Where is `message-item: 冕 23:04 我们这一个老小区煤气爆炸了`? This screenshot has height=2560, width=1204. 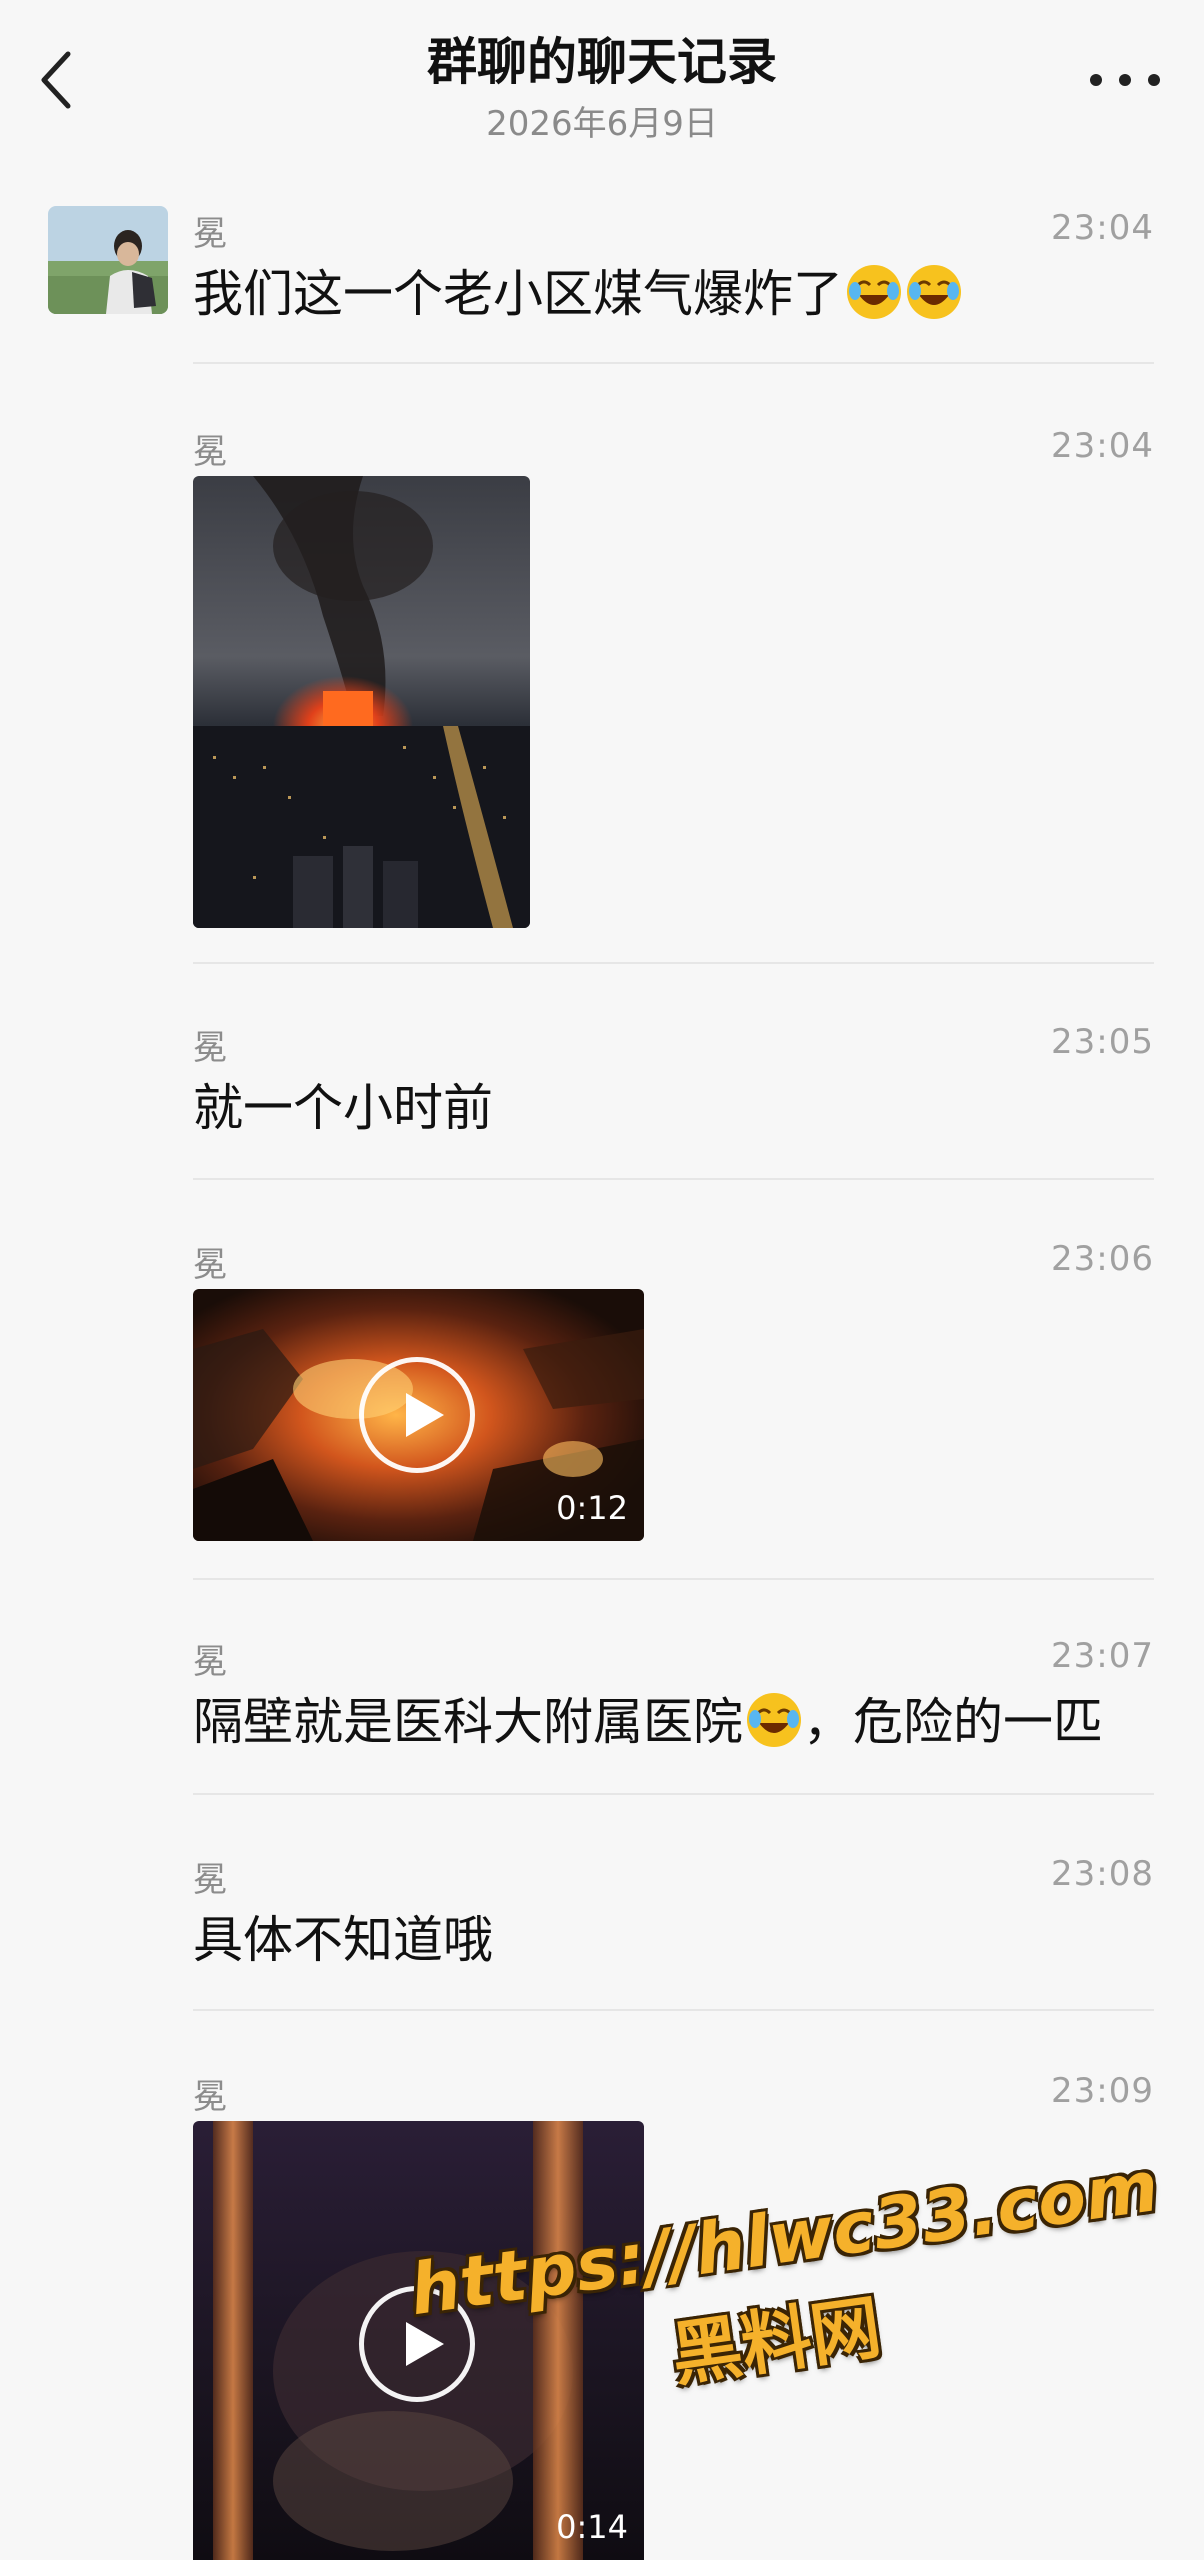 message-item: 冕 23:04 我们这一个老小区煤气爆炸了 is located at coordinates (602, 286).